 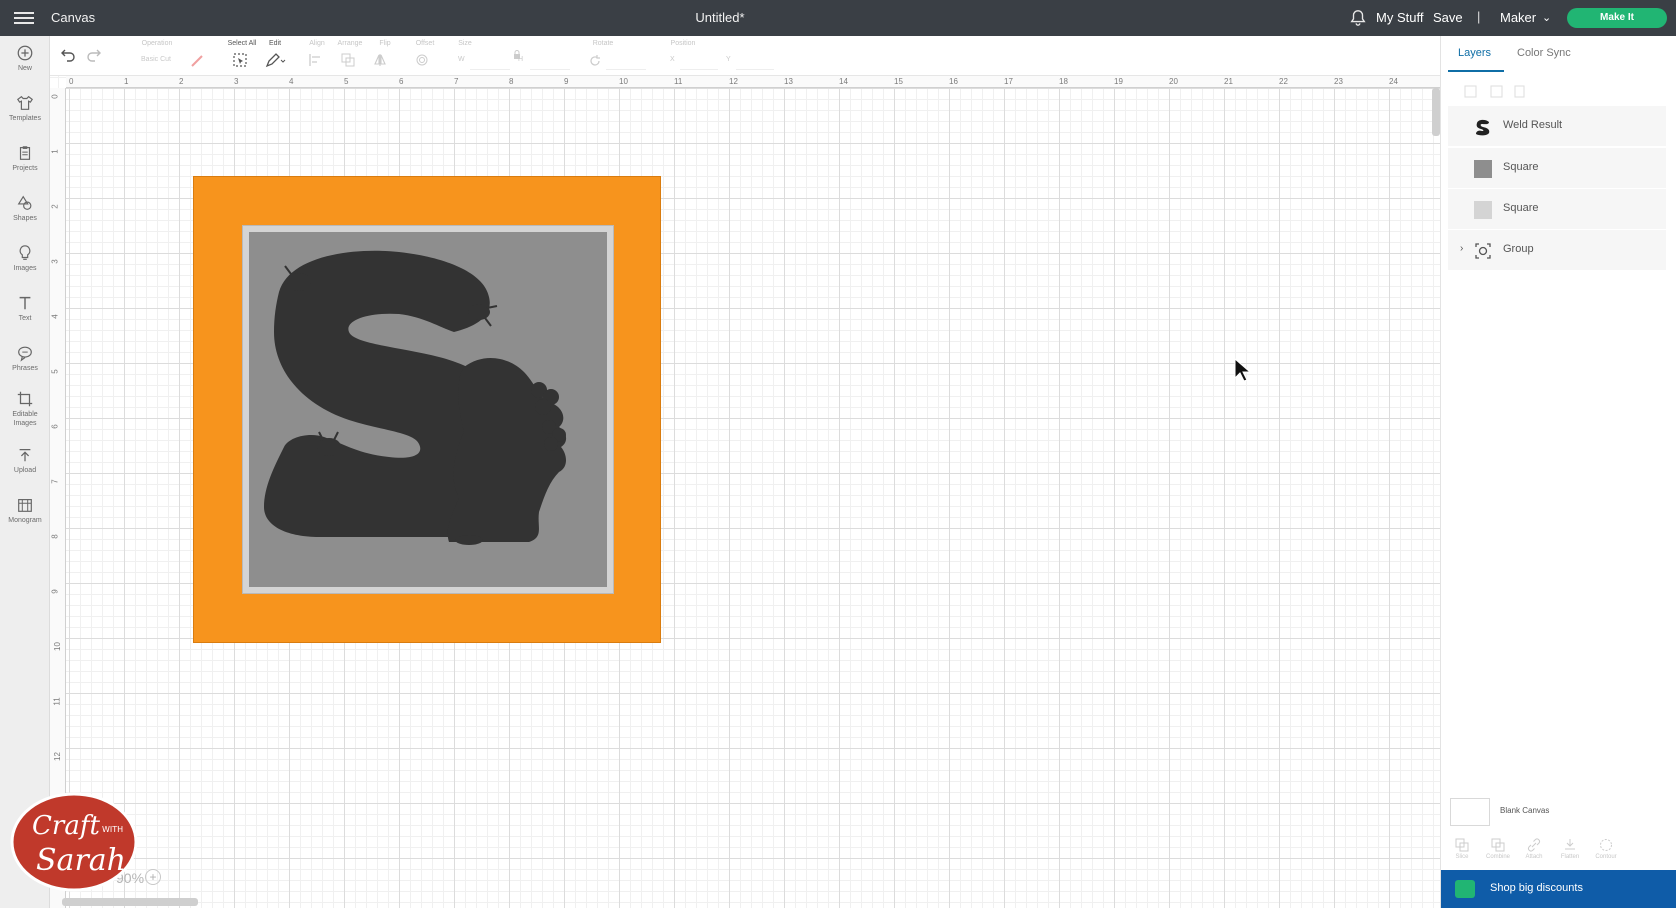 I want to click on speech-bubble-icon, so click(x=25, y=354).